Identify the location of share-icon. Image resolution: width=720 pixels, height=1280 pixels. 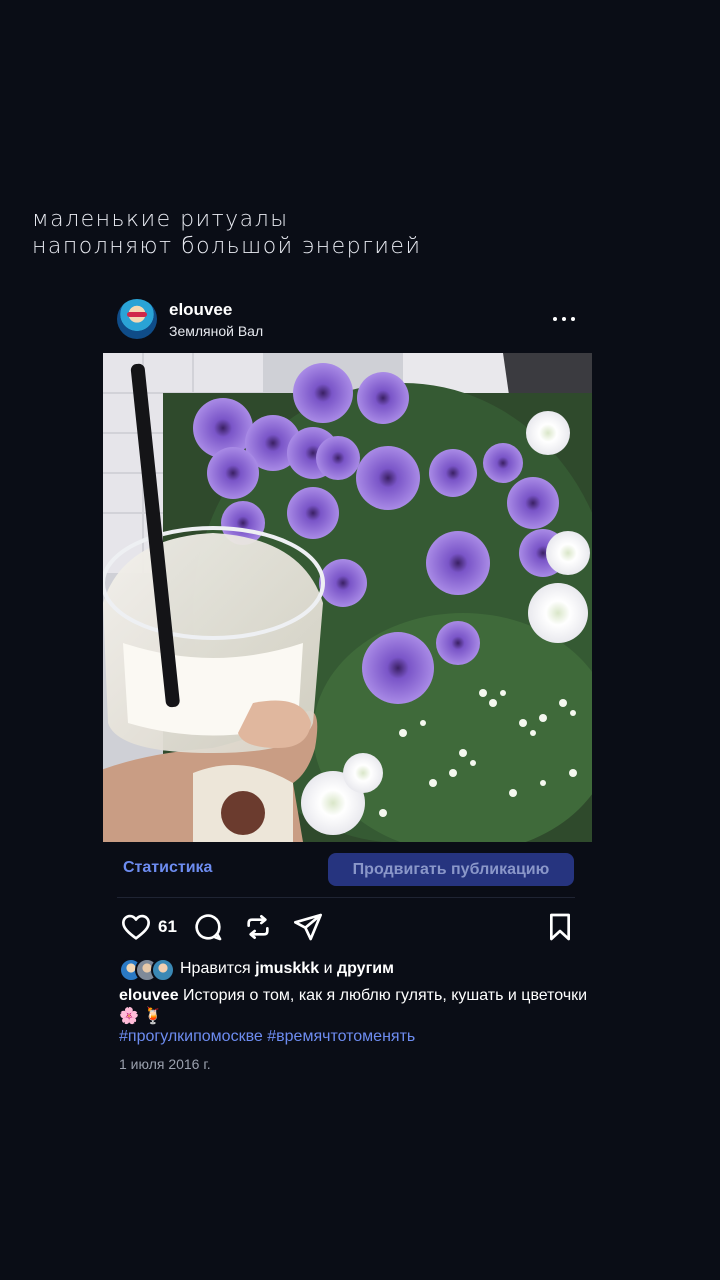
(308, 927).